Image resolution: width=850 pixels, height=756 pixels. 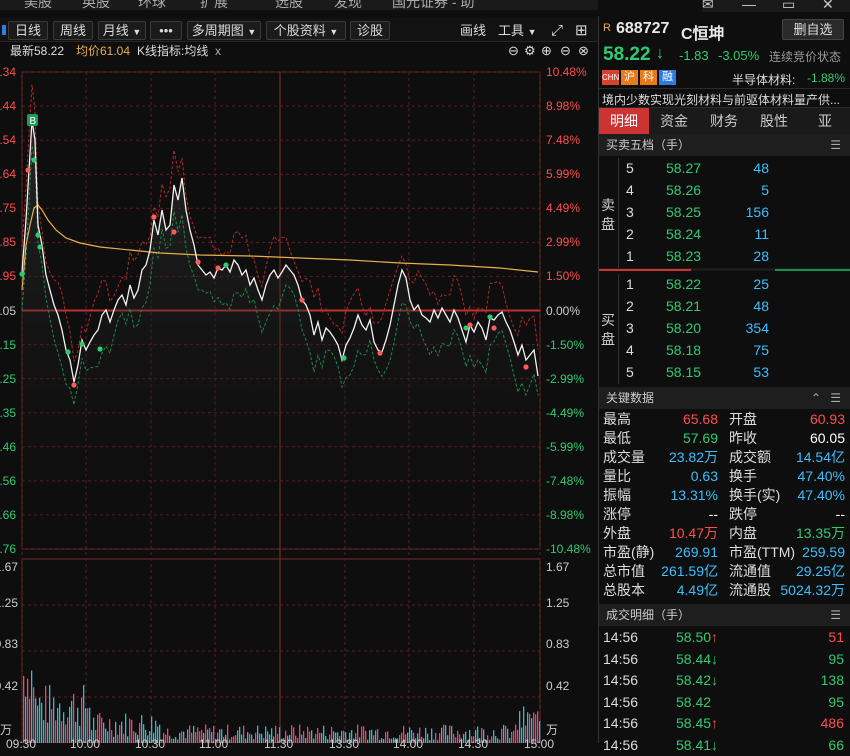 What do you see at coordinates (683, 306) in the screenshot?
I see `bid-price: 58.21` at bounding box center [683, 306].